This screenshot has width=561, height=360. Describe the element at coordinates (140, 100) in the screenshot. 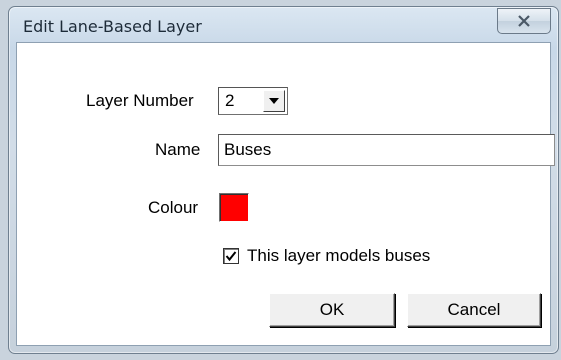

I see `layer-number-label: Layer Number` at that location.